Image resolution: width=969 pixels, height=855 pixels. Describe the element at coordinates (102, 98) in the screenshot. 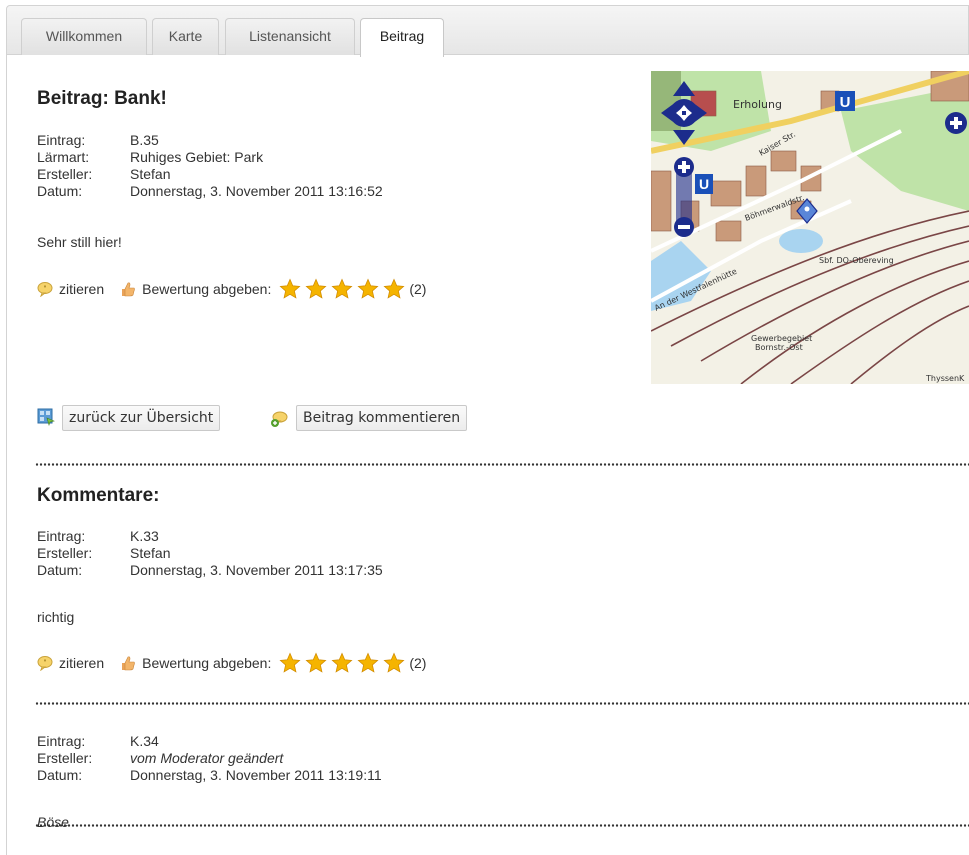

I see `post-title: Beitrag: Bank!` at that location.